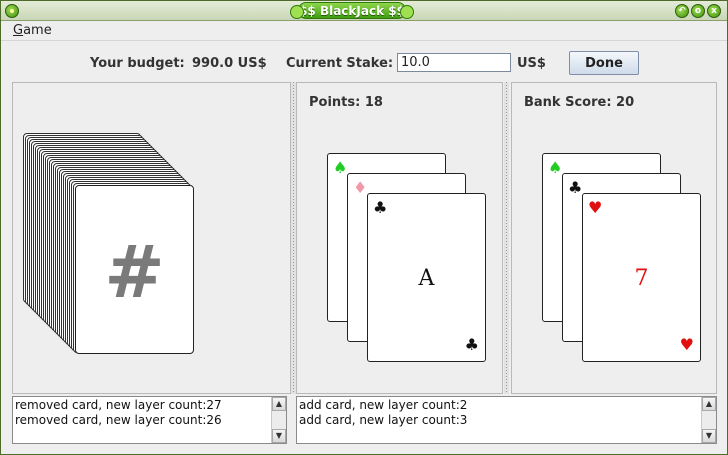  I want to click on minimize-icon: ↶, so click(682, 11).